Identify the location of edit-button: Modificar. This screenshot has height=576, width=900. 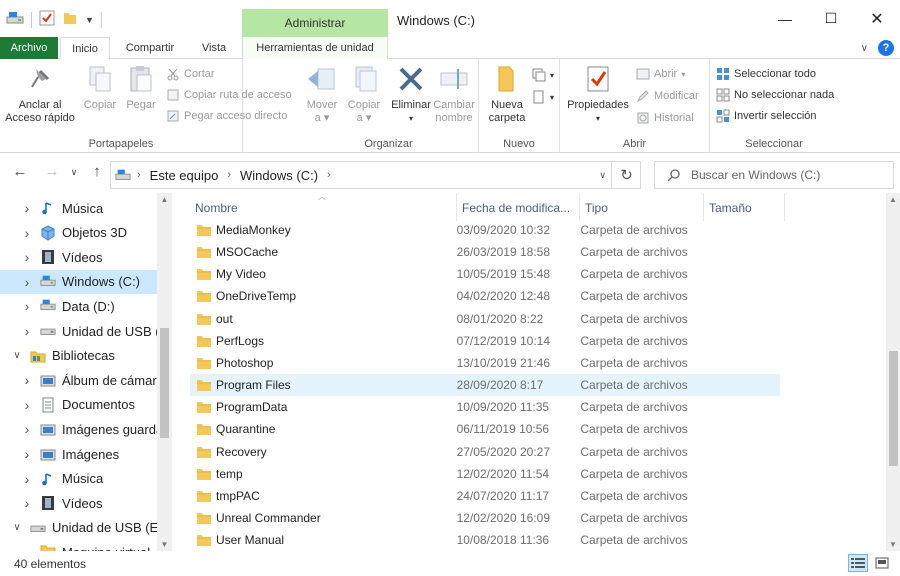
(667, 96).